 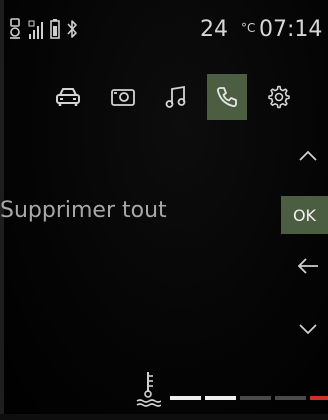 I want to click on status-icons, so click(x=43, y=29).